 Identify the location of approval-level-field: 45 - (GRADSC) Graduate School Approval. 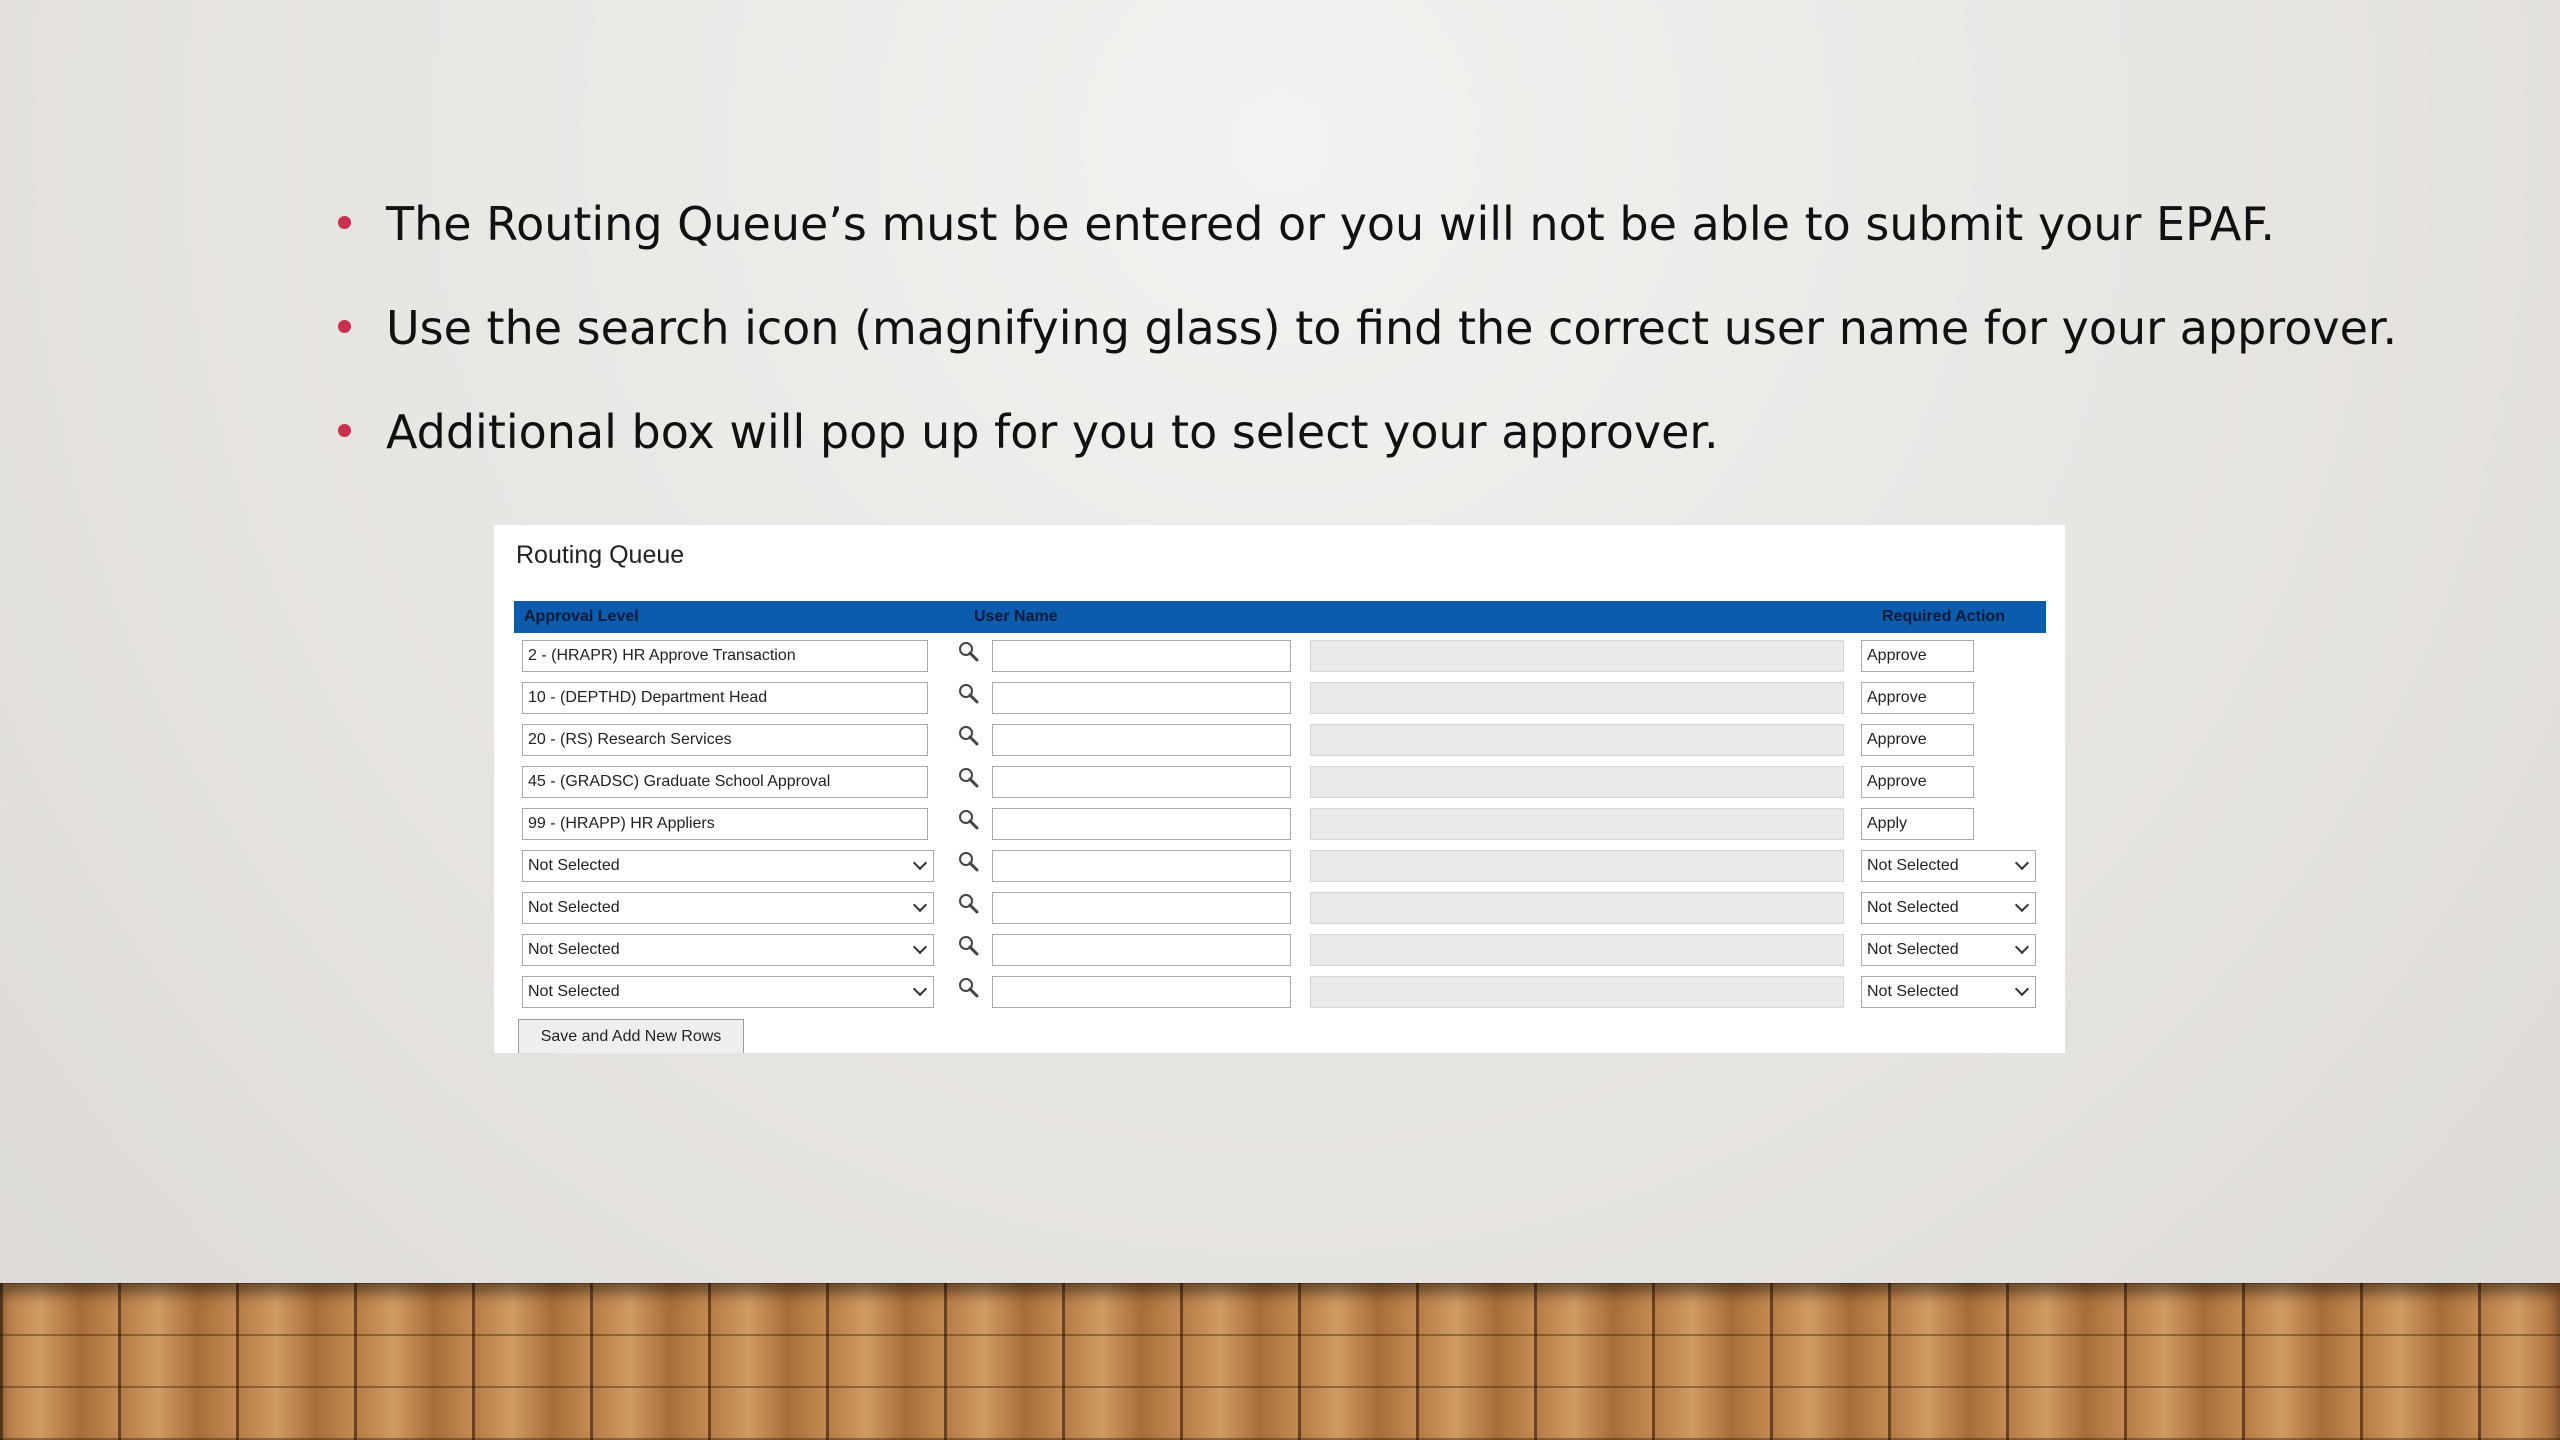
(725, 782).